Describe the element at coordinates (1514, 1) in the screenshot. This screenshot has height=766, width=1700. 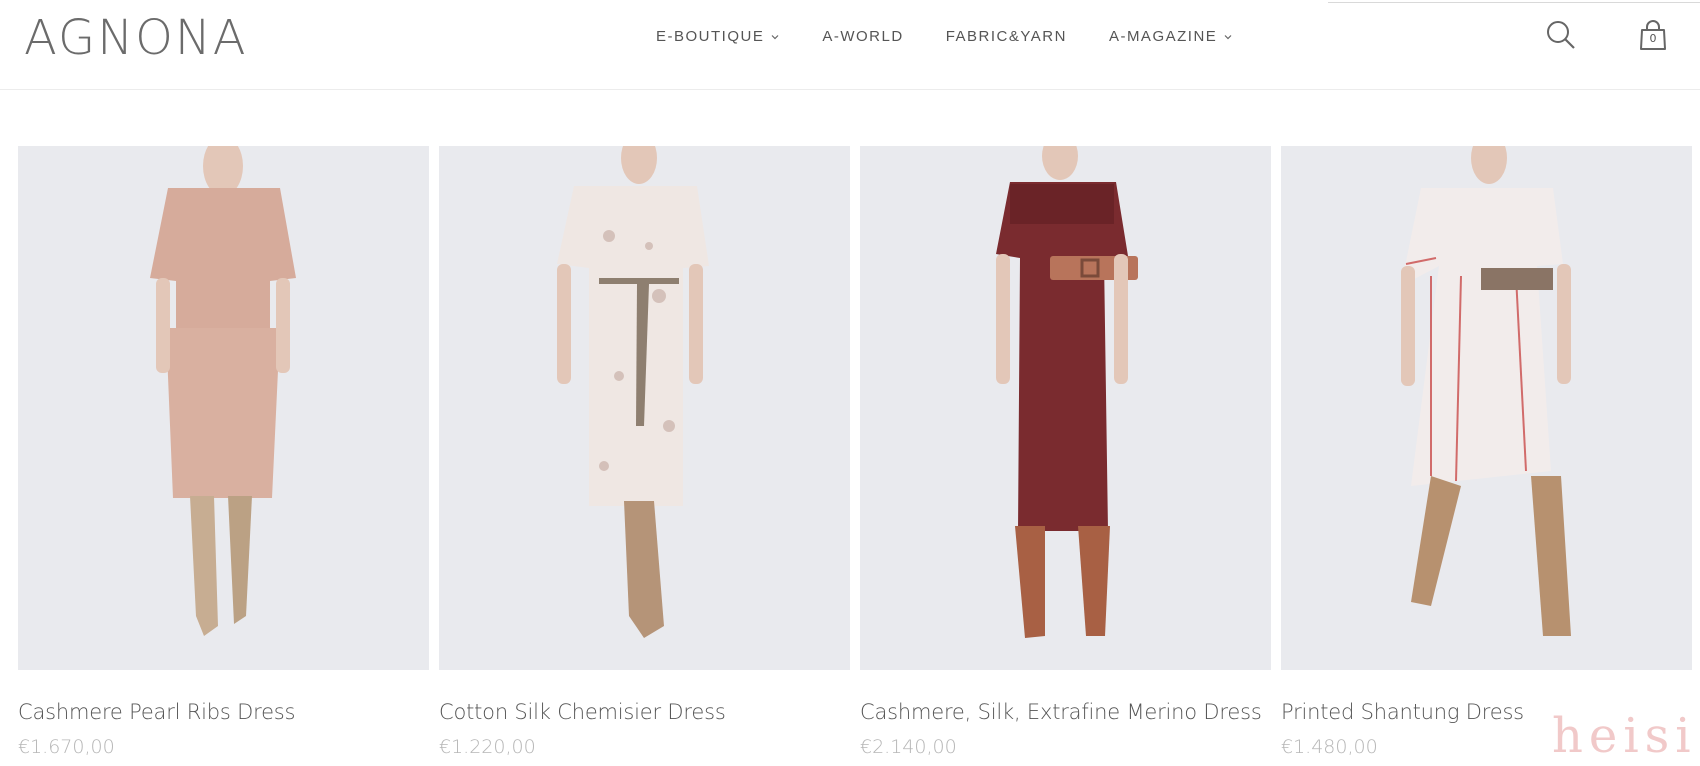
I see `header-top-divider` at that location.